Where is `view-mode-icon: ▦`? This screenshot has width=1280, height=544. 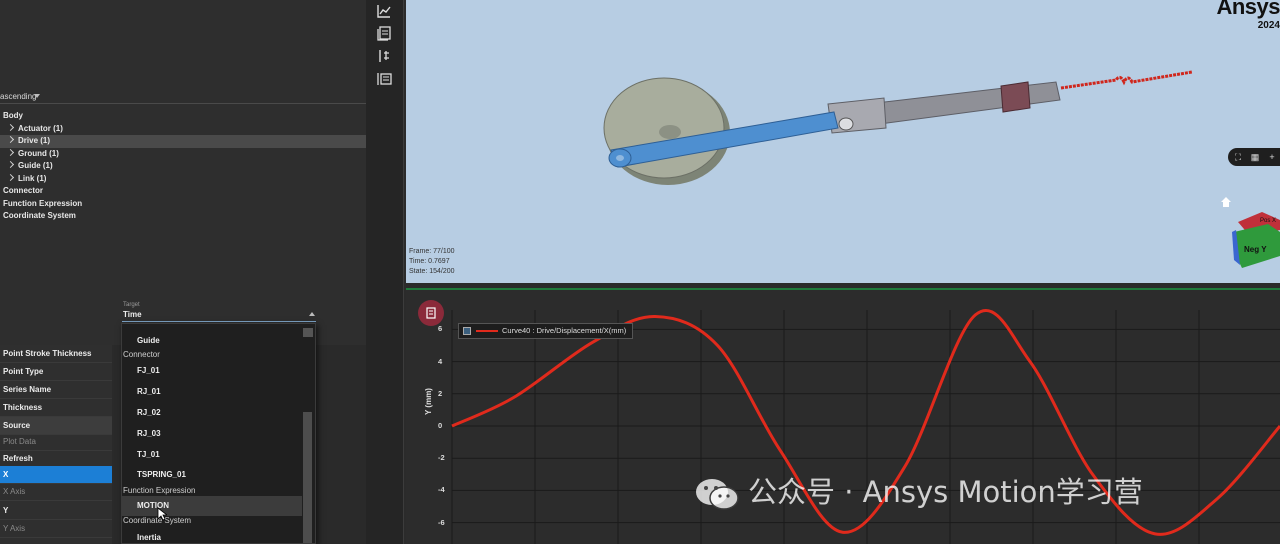
view-mode-icon: ▦ is located at coordinates (1255, 157).